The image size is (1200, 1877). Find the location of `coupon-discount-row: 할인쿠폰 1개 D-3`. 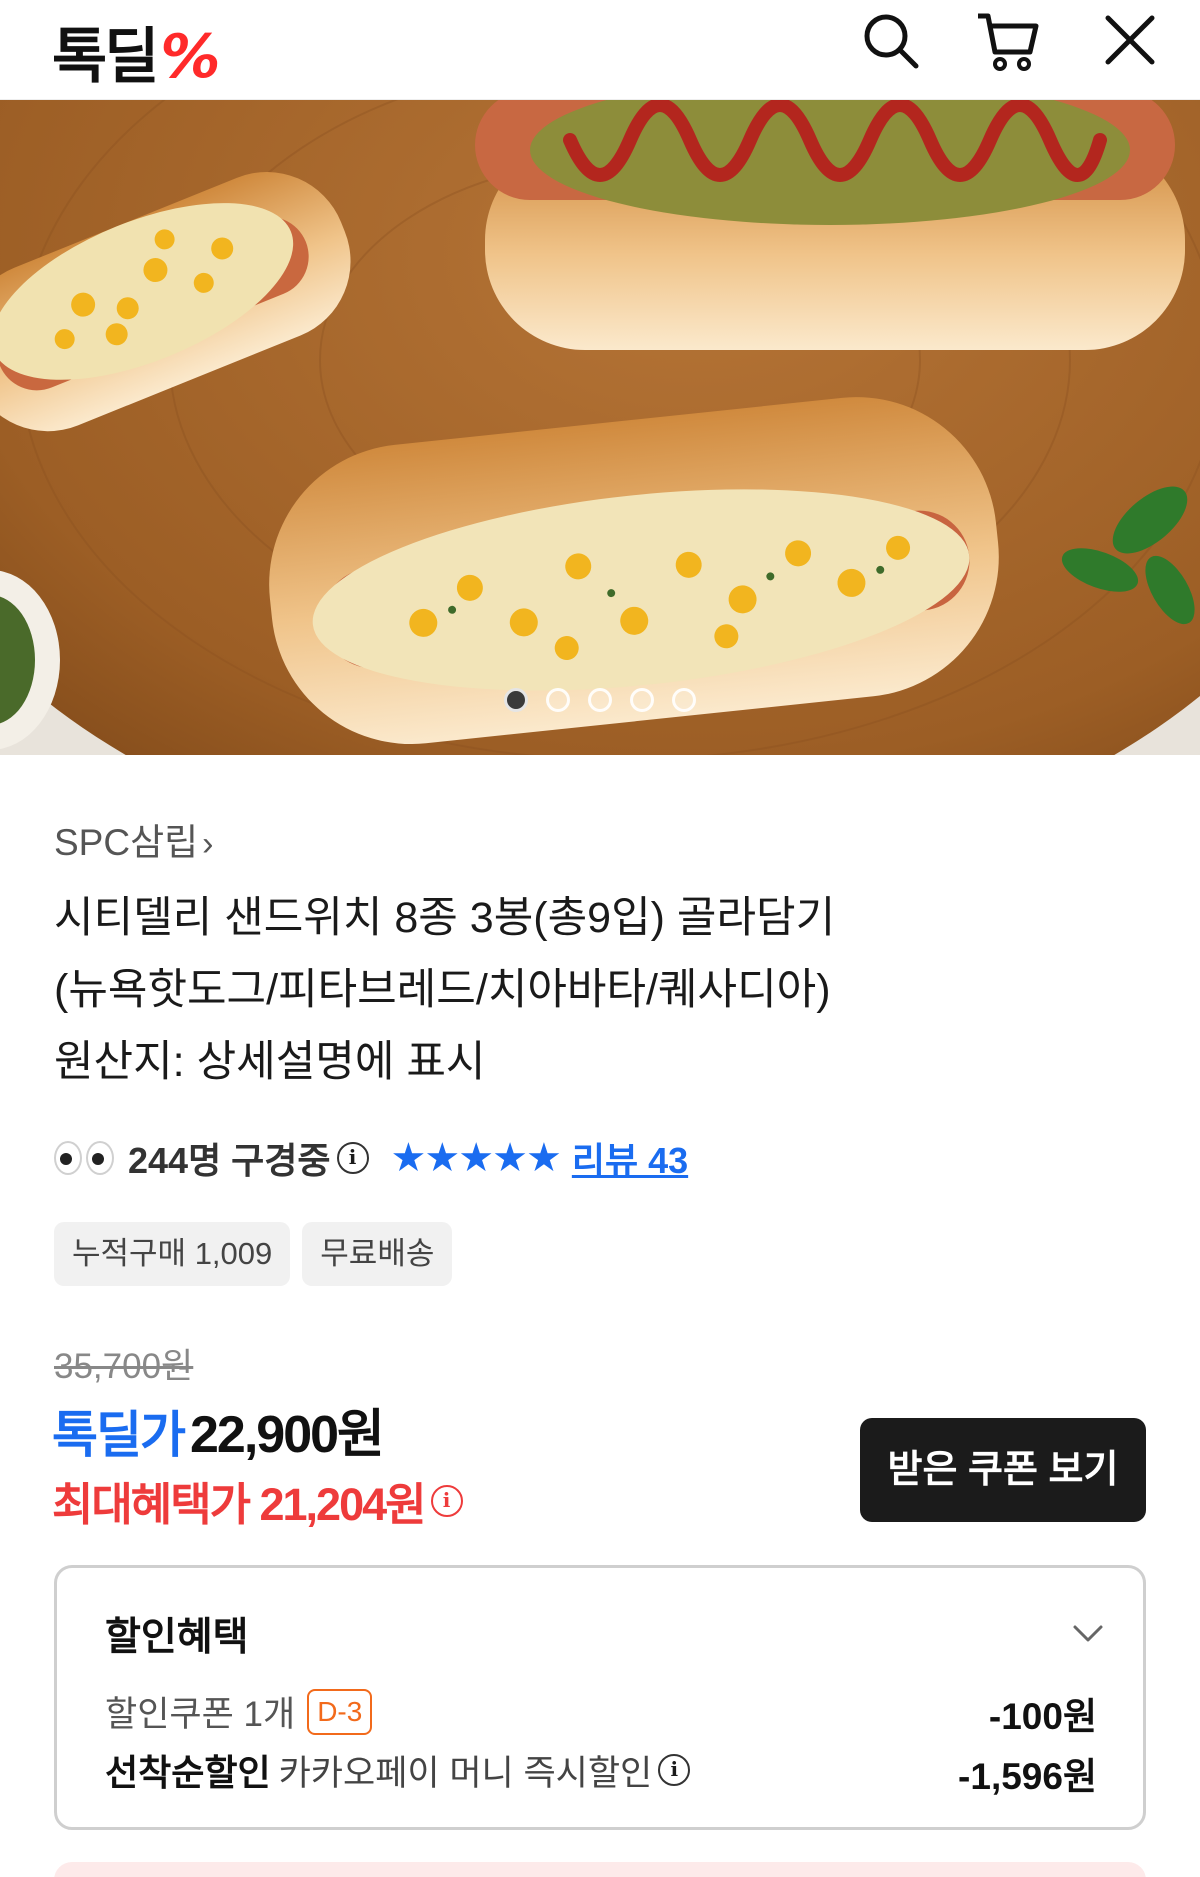

coupon-discount-row: 할인쿠폰 1개 D-3 is located at coordinates (239, 1711).